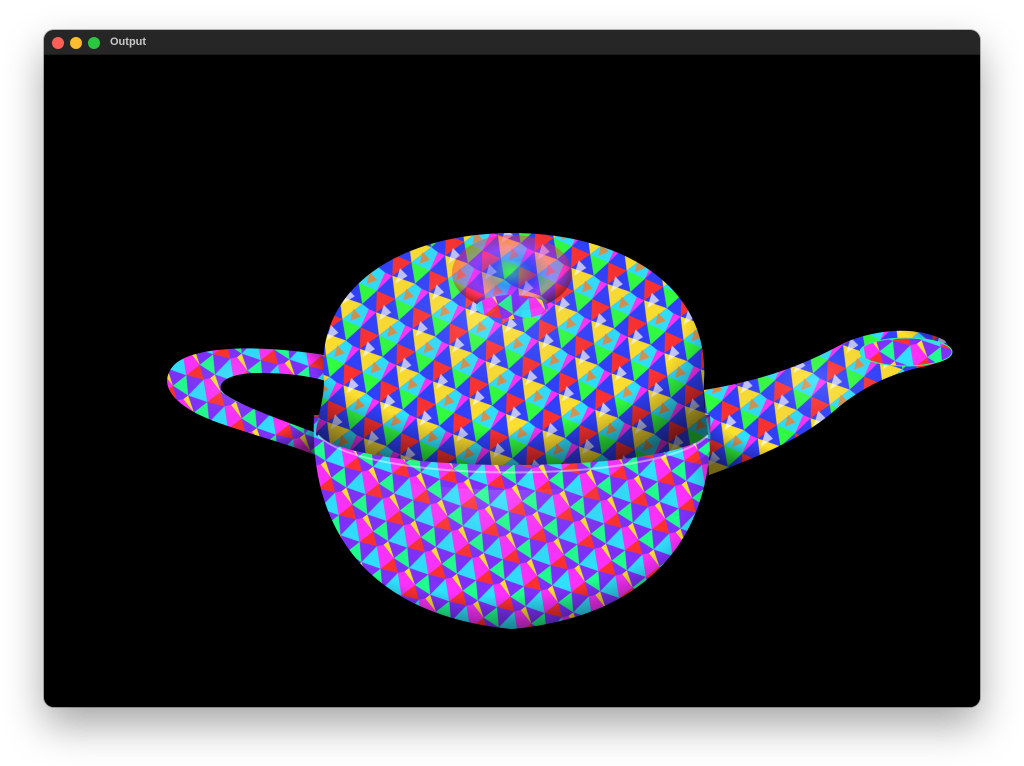 The width and height of the screenshot is (1024, 766). Describe the element at coordinates (76, 43) in the screenshot. I see `minimize-button` at that location.